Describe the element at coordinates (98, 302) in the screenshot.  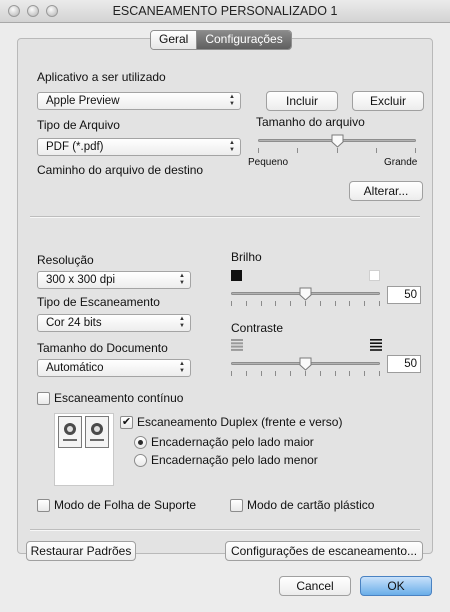
I see `scan-type-label: Tipo de Escaneamento` at that location.